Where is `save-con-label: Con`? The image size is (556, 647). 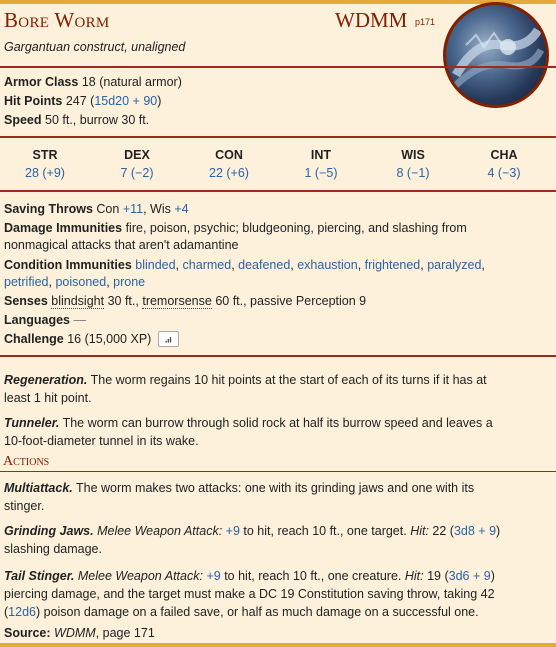
save-con-label: Con is located at coordinates (108, 209).